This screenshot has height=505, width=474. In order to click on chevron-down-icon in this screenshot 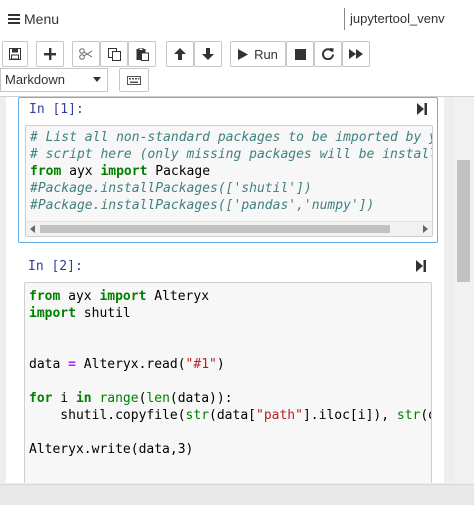, I will do `click(97, 79)`.